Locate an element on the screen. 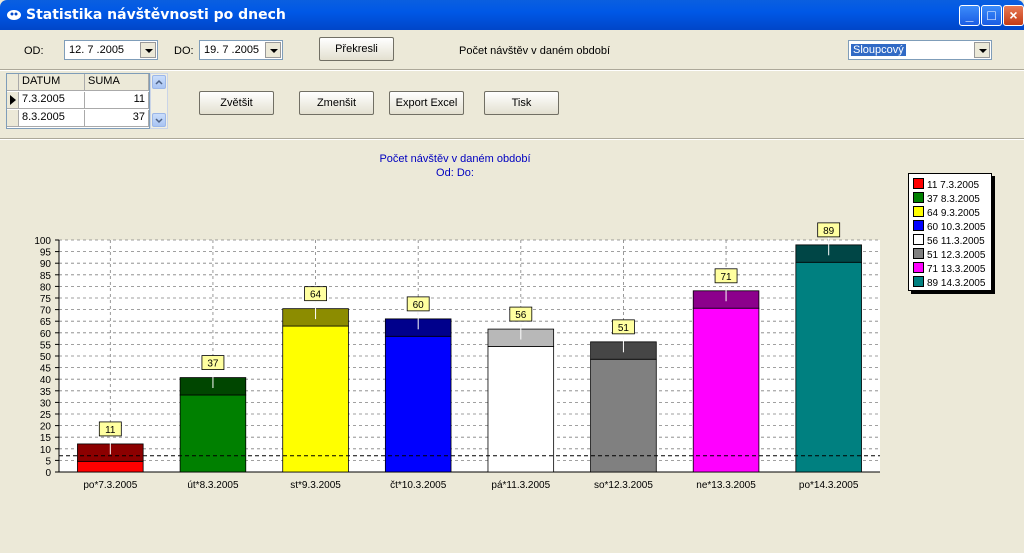 The width and height of the screenshot is (1024, 553). y-tick-label: 60 is located at coordinates (46, 334).